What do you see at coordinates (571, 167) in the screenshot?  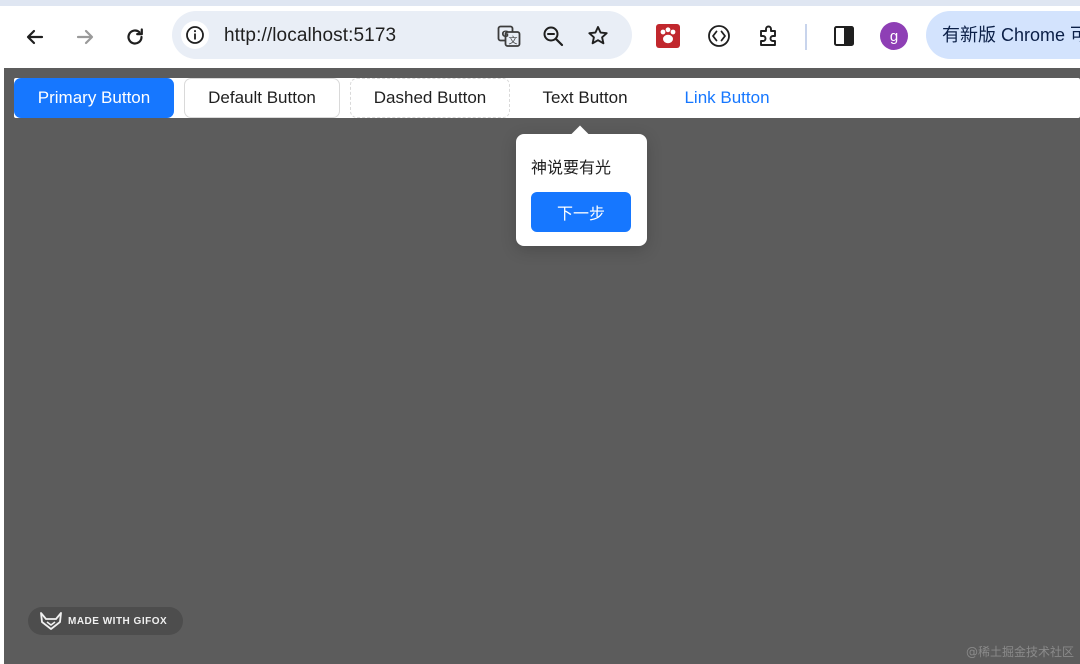 I see `tour-description: 神说要有光` at bounding box center [571, 167].